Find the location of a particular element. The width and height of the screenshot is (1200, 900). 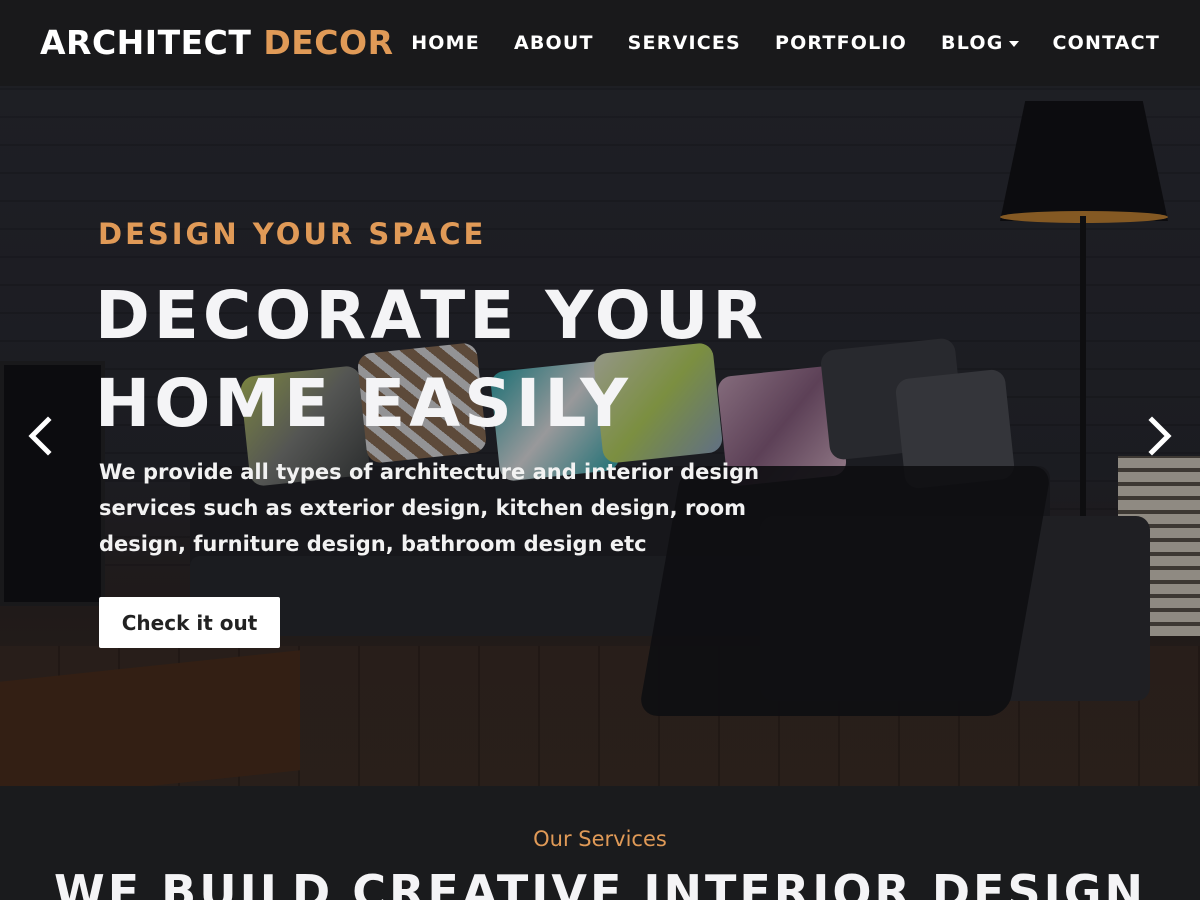

logo-text-primary: ARCHITECT is located at coordinates (146, 42).